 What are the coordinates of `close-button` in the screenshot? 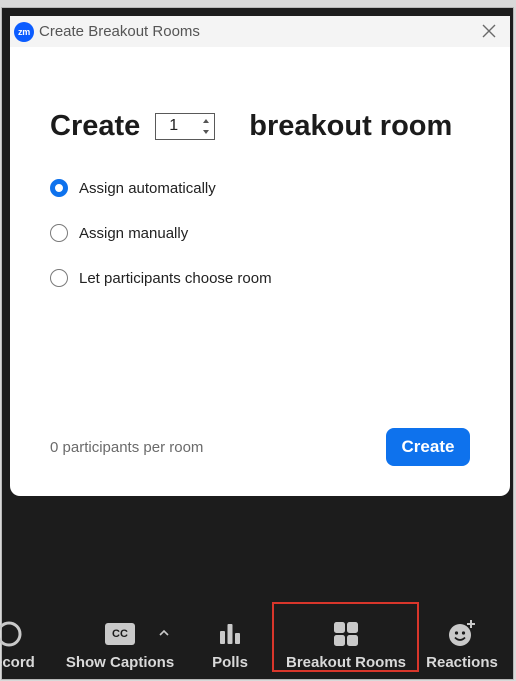 It's located at (489, 31).